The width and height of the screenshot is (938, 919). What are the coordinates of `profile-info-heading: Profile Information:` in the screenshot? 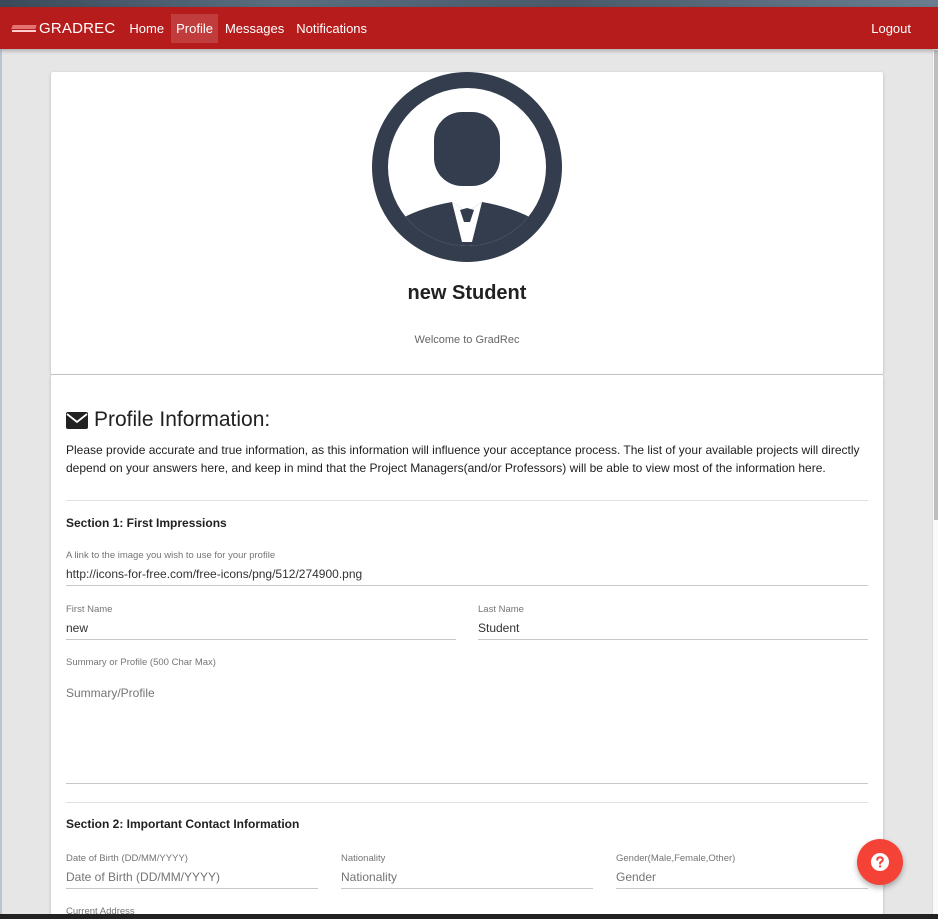 It's located at (168, 420).